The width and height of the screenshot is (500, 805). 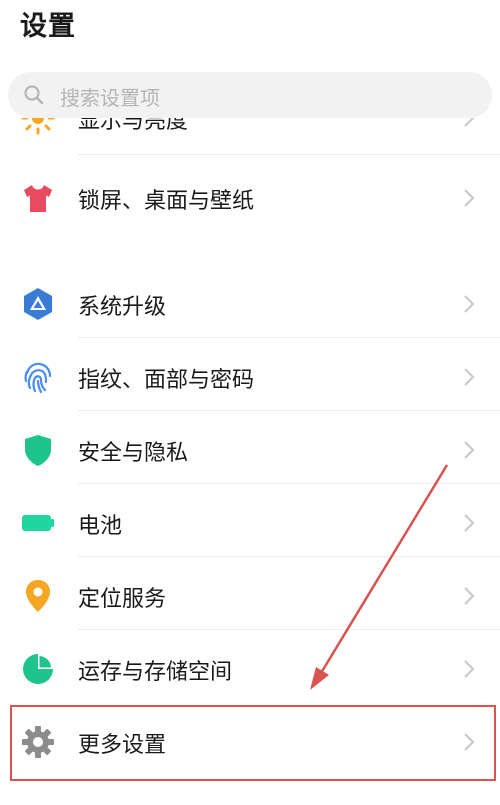 What do you see at coordinates (110, 98) in the screenshot?
I see `search-placeholder: 搜索设置项` at bounding box center [110, 98].